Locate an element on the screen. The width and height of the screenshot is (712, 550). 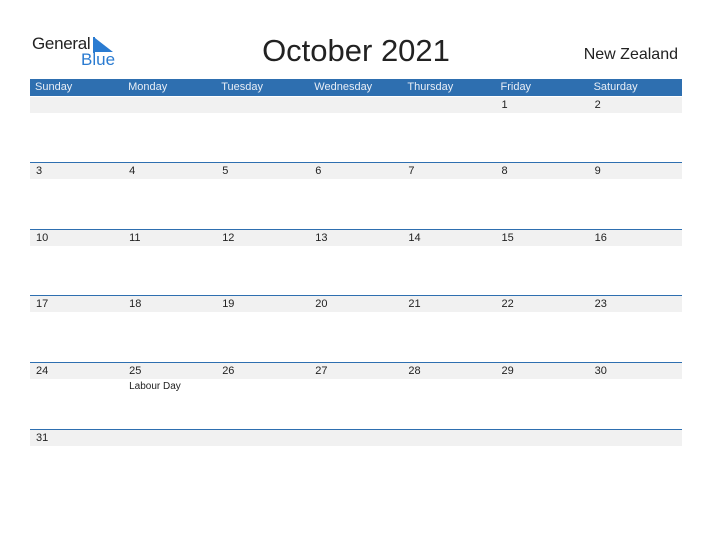
weekday-friday: Friday is located at coordinates (516, 87).